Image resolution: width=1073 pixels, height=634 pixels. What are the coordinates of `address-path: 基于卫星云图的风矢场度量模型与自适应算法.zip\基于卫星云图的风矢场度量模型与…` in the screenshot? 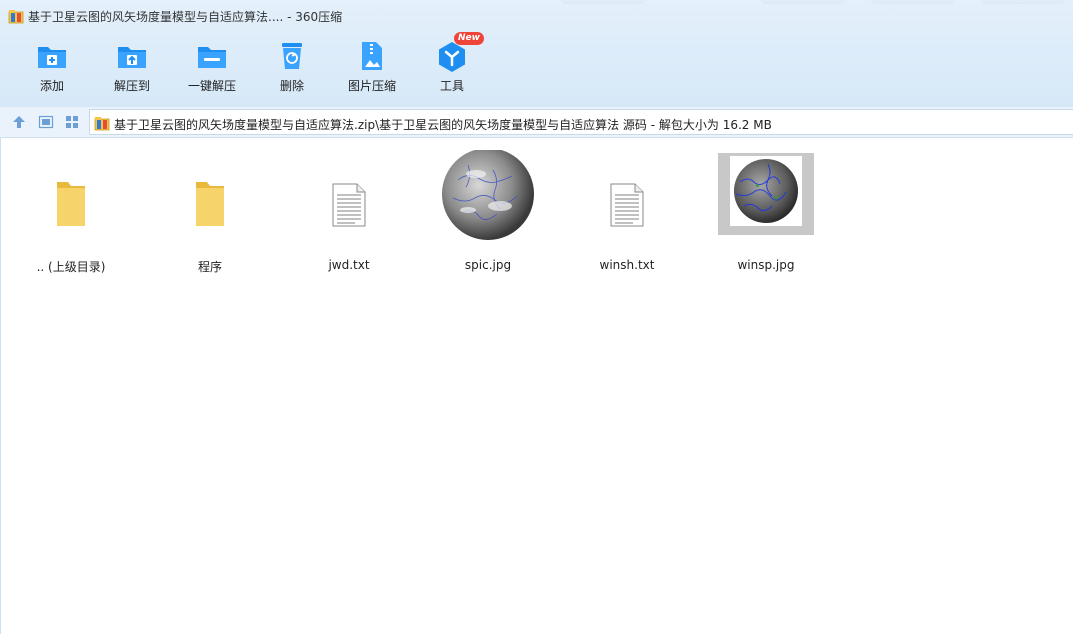 It's located at (443, 125).